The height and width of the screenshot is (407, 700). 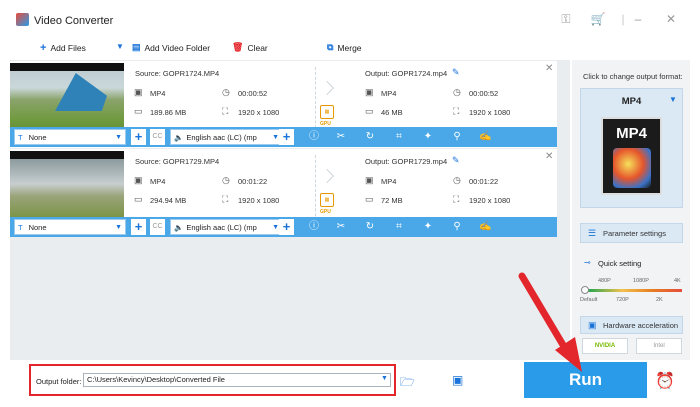 I want to click on output-folder-field: C:\Users\Kevincy\Desktop\Converted File, so click(x=237, y=380).